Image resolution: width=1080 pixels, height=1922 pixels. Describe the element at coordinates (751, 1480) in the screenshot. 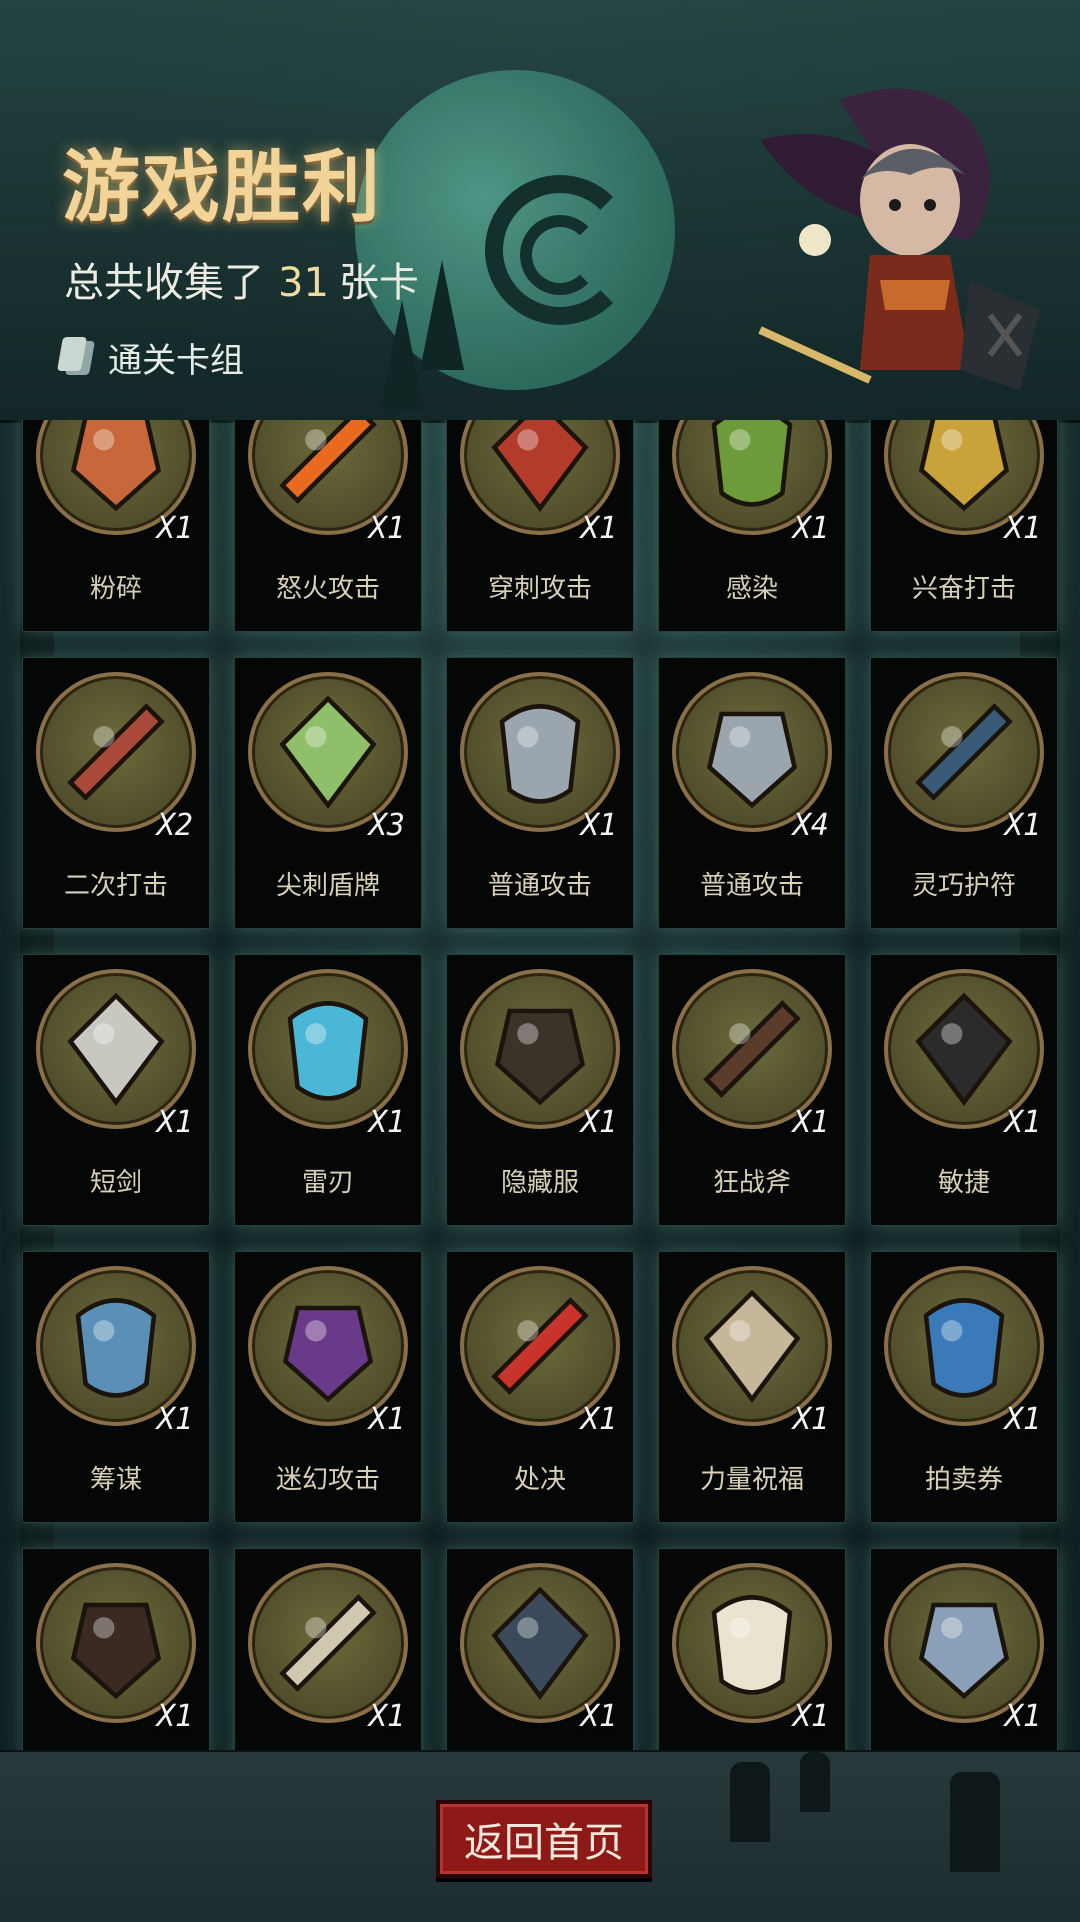

I see `card-name: 力量祝福` at that location.